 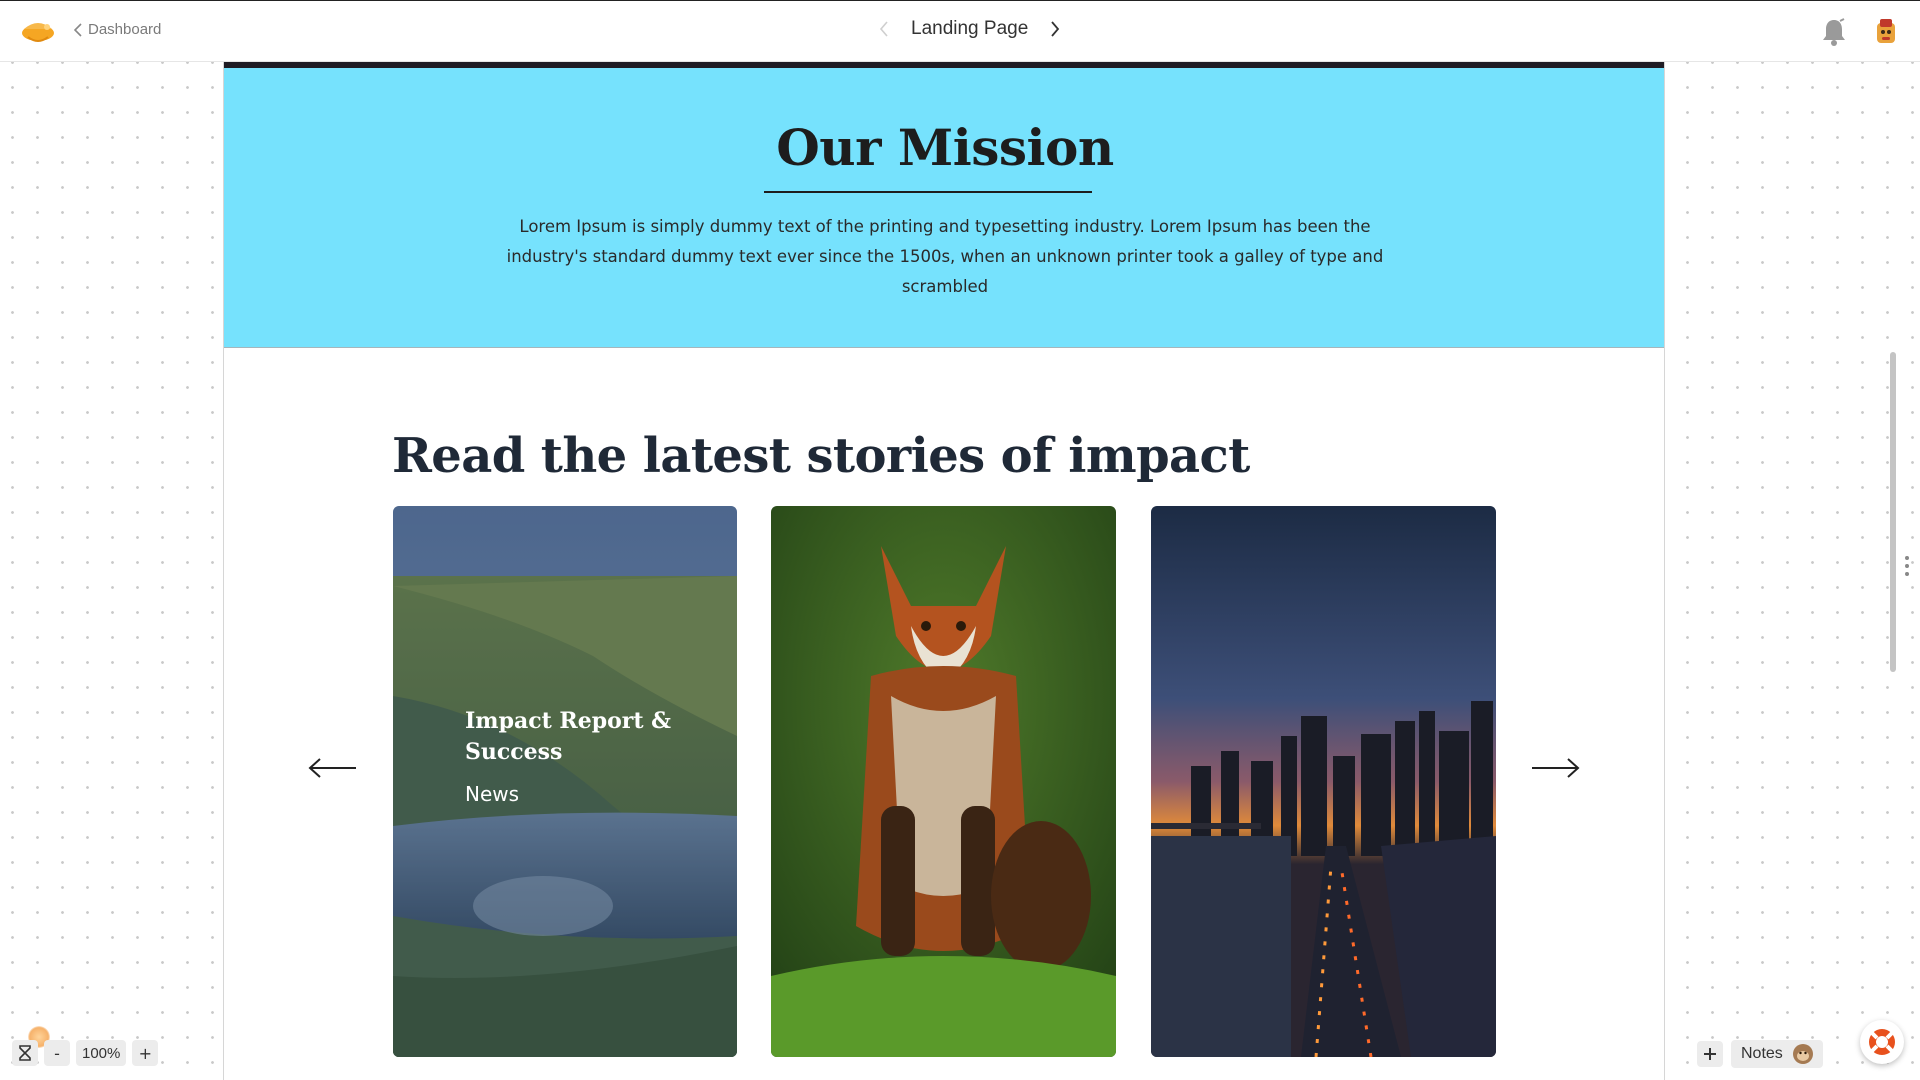 I want to click on zoom-in-button: +, so click(x=145, y=1053).